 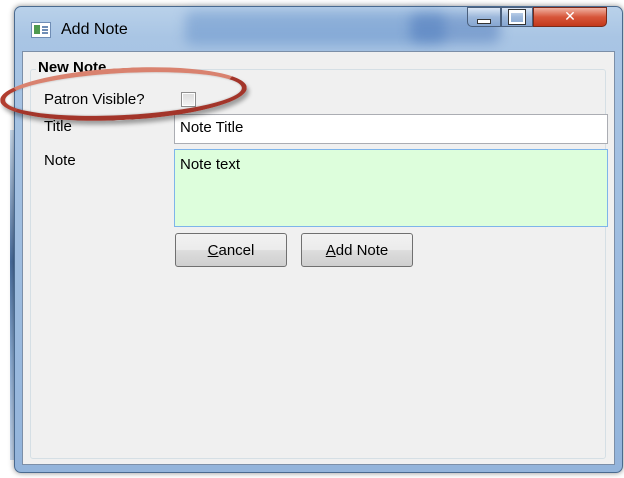 I want to click on cancel-button: Cancel, so click(x=231, y=250).